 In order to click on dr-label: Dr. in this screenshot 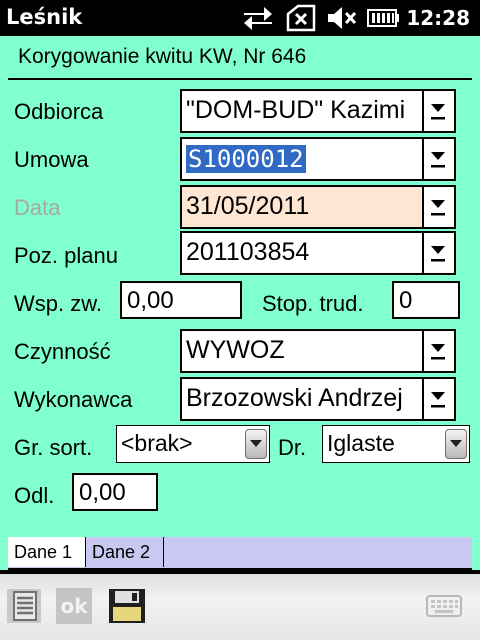, I will do `click(292, 447)`.